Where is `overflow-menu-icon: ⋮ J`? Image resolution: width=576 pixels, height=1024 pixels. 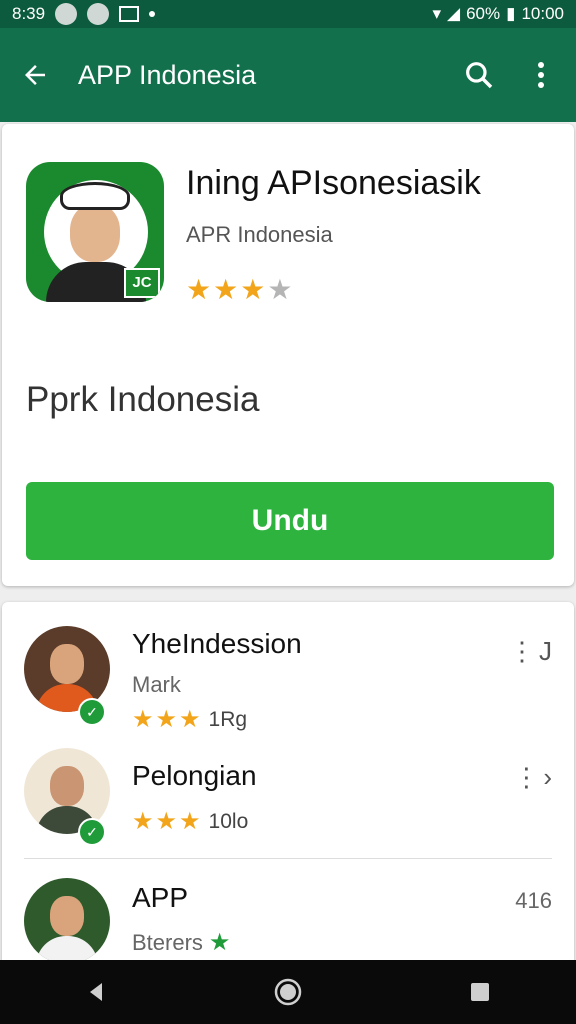
overflow-menu-icon: ⋮ J is located at coordinates (530, 651).